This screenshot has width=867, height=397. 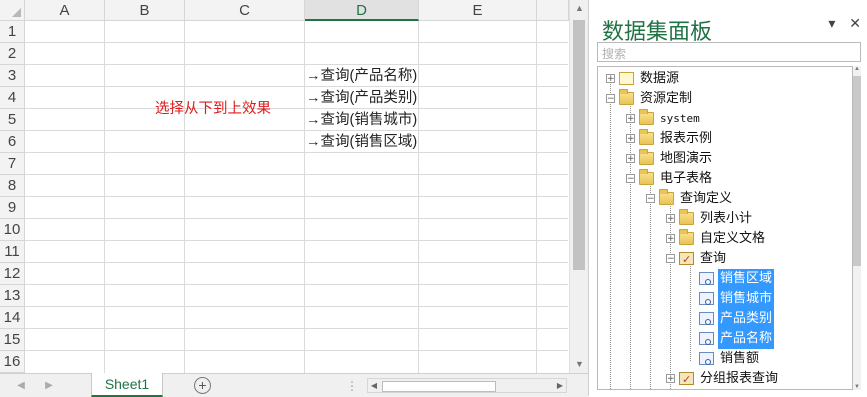 I want to click on sheet-tab-sheet1: Sheet1, so click(x=127, y=385).